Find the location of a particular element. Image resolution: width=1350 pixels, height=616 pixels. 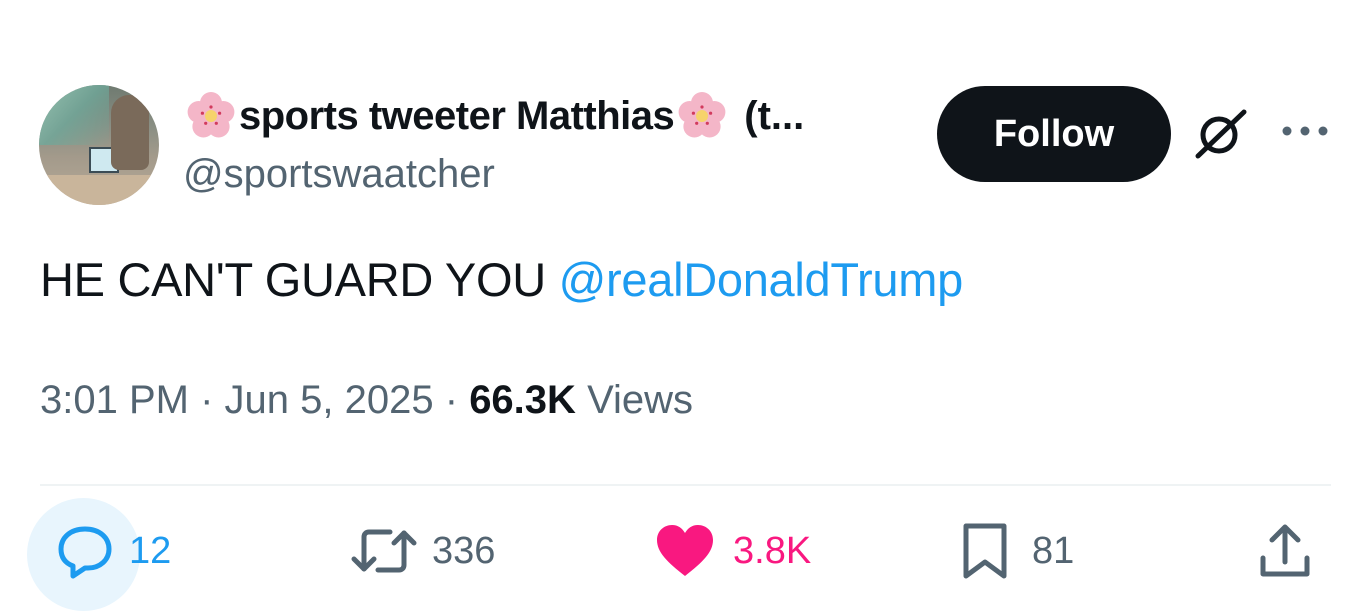

reply-button: 12 is located at coordinates (113, 551).